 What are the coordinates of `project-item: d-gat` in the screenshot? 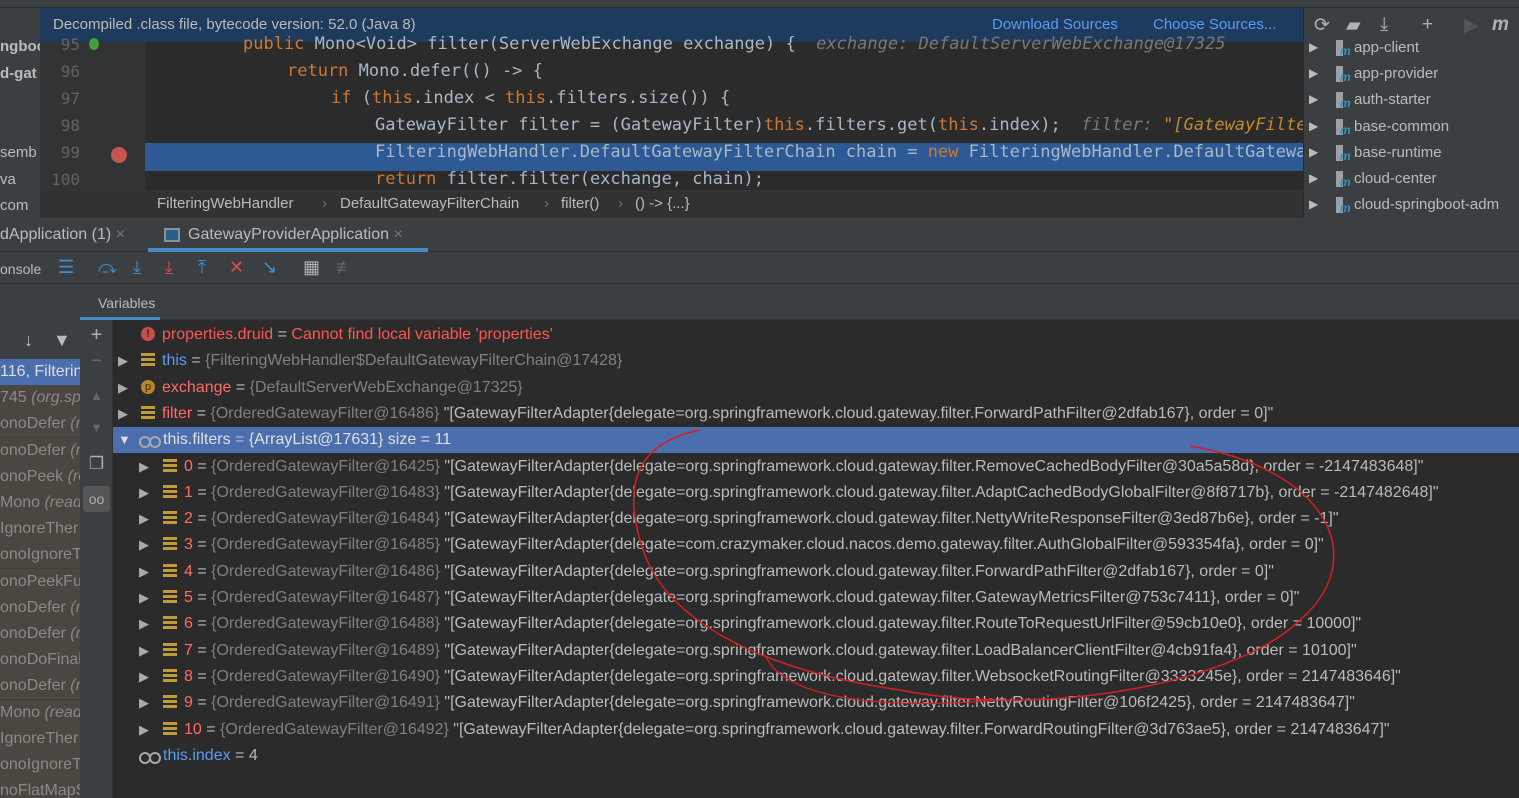 It's located at (18, 73).